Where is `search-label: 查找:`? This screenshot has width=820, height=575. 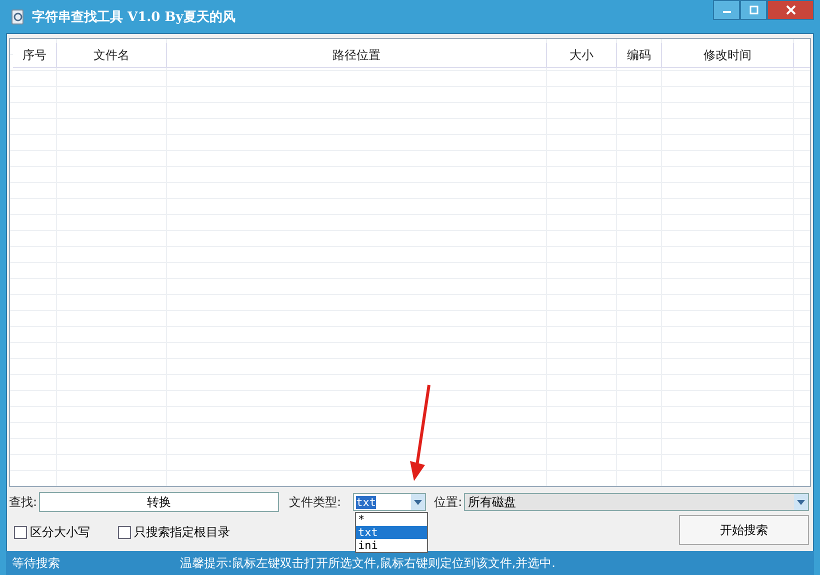 search-label: 查找: is located at coordinates (23, 502).